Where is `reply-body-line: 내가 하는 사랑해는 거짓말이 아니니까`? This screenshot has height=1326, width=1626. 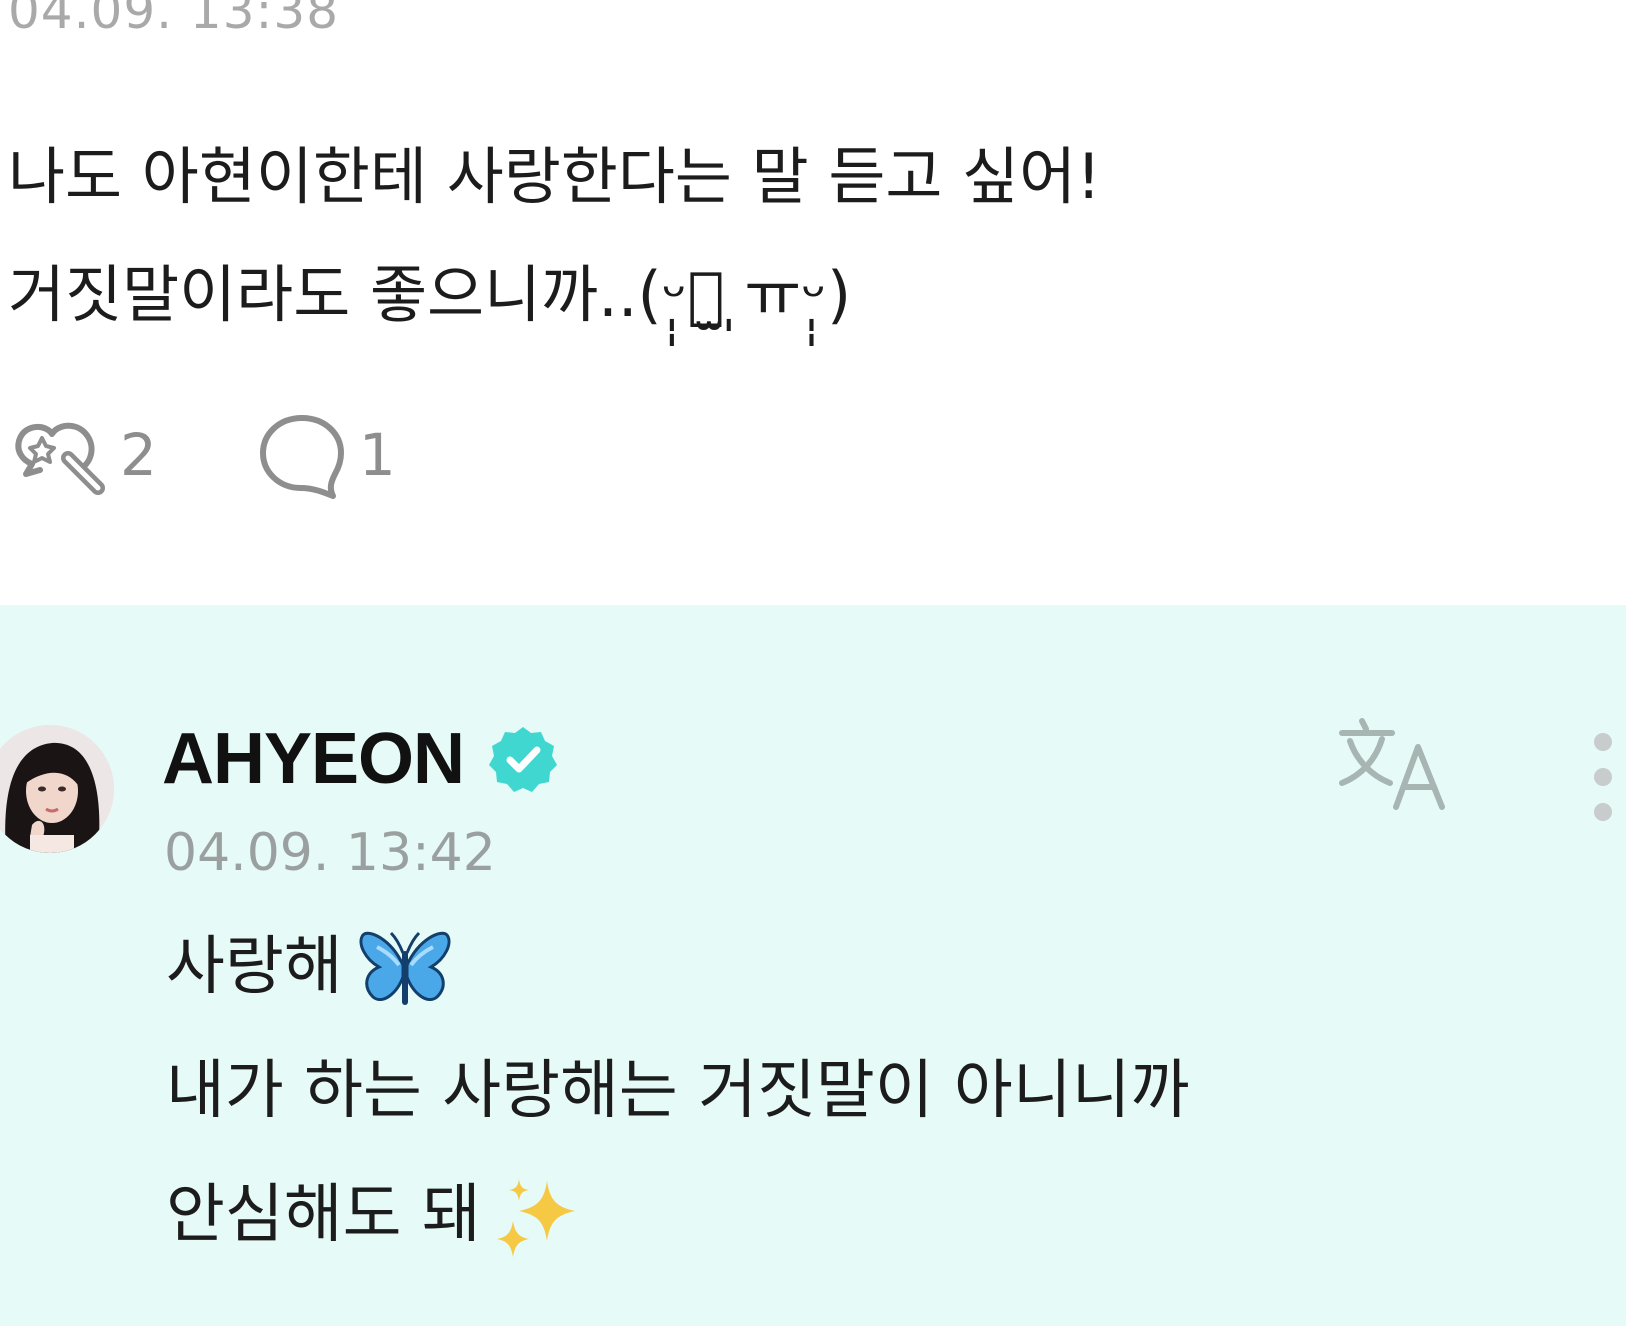
reply-body-line: 내가 하는 사랑해는 거짓말이 아니니까 is located at coordinates (678, 1091).